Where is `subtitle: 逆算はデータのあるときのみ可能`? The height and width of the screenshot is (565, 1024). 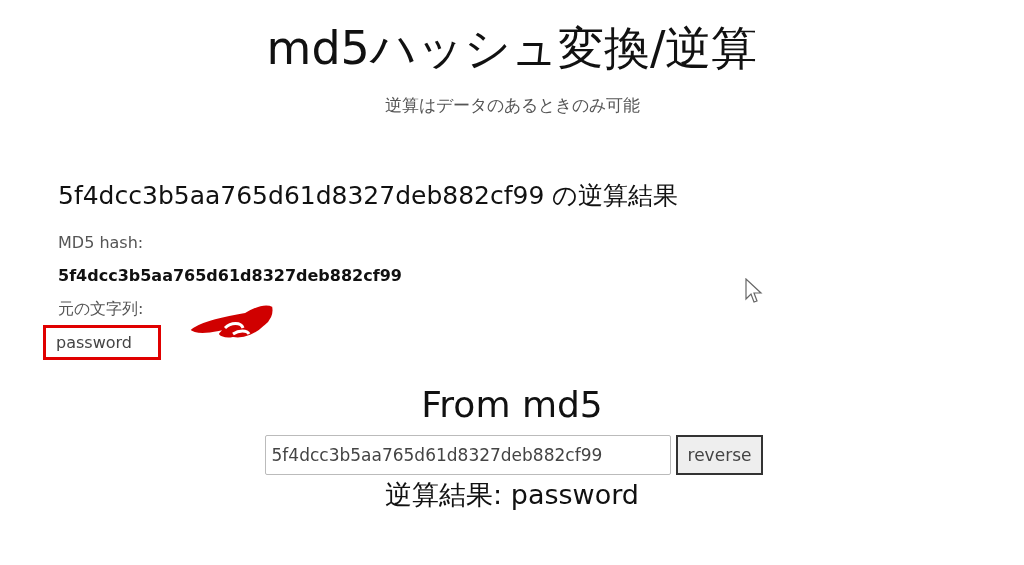 subtitle: 逆算はデータのあるときのみ可能 is located at coordinates (512, 105).